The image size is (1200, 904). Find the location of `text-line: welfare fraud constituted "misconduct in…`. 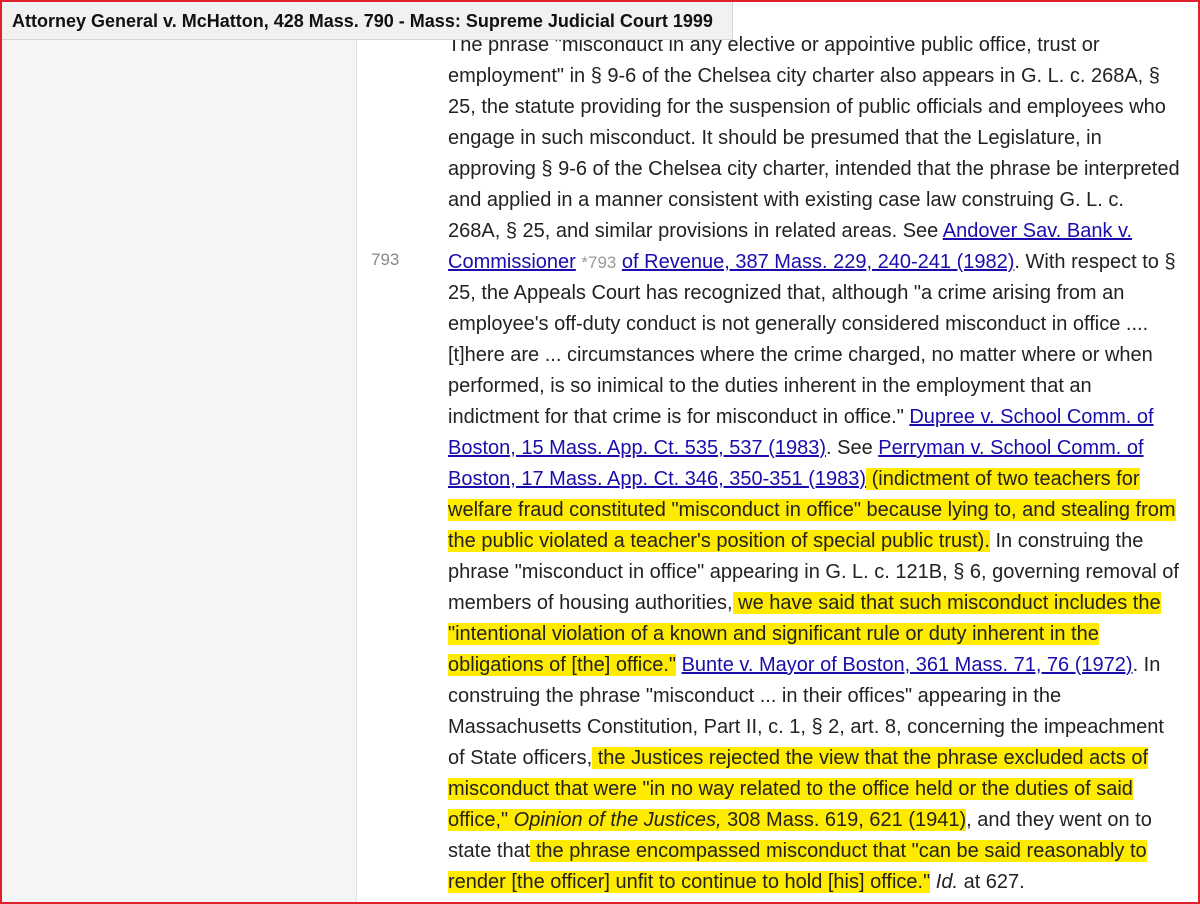

text-line: welfare fraud constituted "misconduct in… is located at coordinates (823, 510).